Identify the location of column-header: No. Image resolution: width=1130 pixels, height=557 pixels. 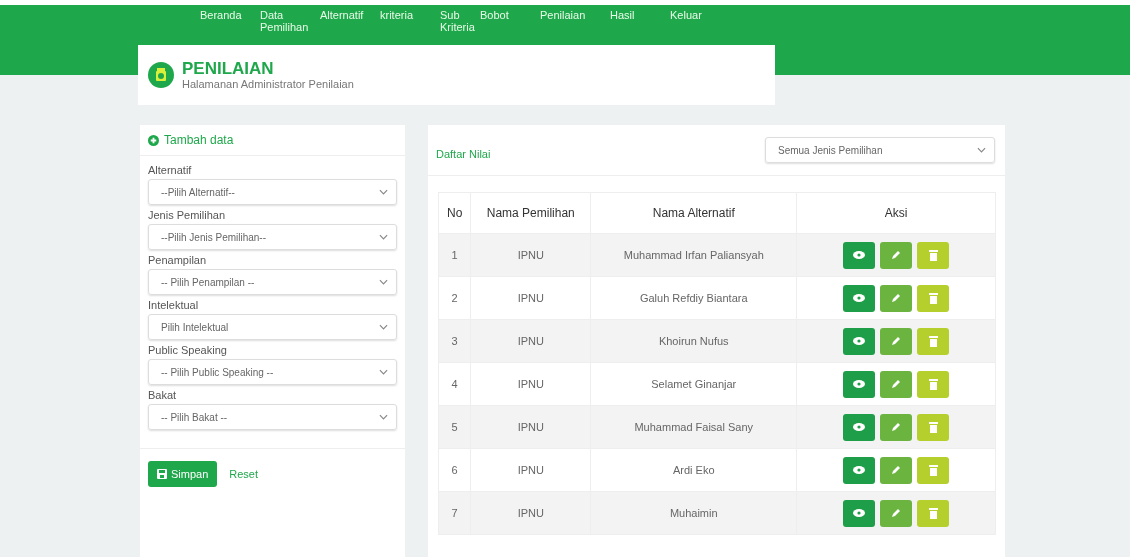
(454, 213).